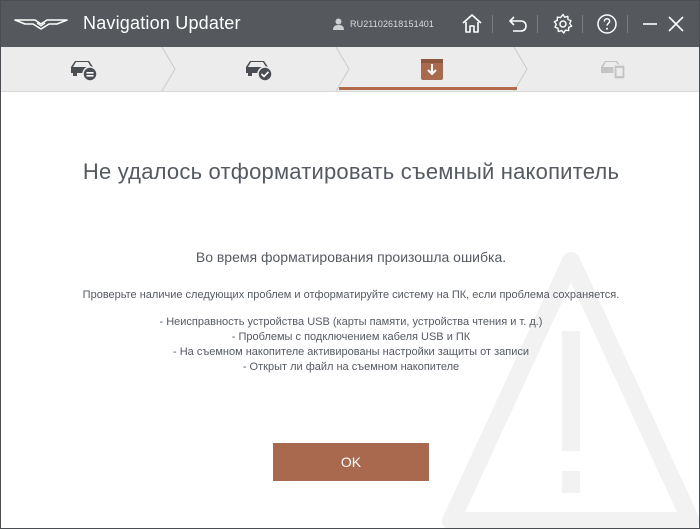 The height and width of the screenshot is (529, 700). Describe the element at coordinates (563, 24) in the screenshot. I see `gear-icon` at that location.